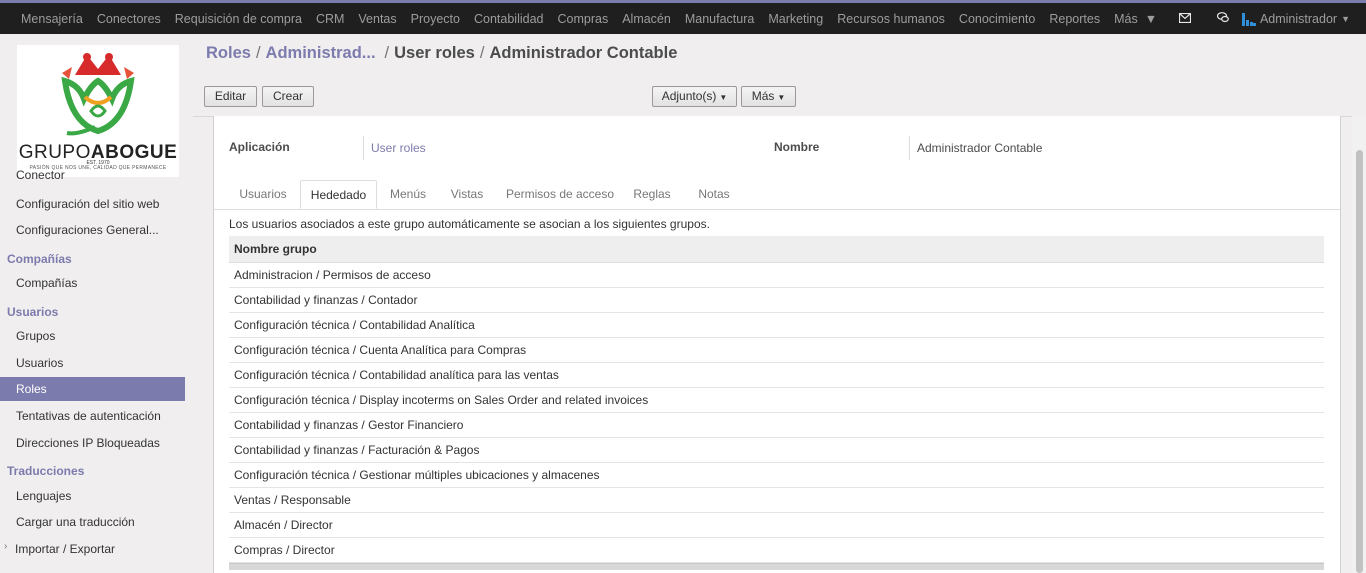 The image size is (1366, 573). What do you see at coordinates (377, 19) in the screenshot?
I see `app-menu-item: Ventas` at bounding box center [377, 19].